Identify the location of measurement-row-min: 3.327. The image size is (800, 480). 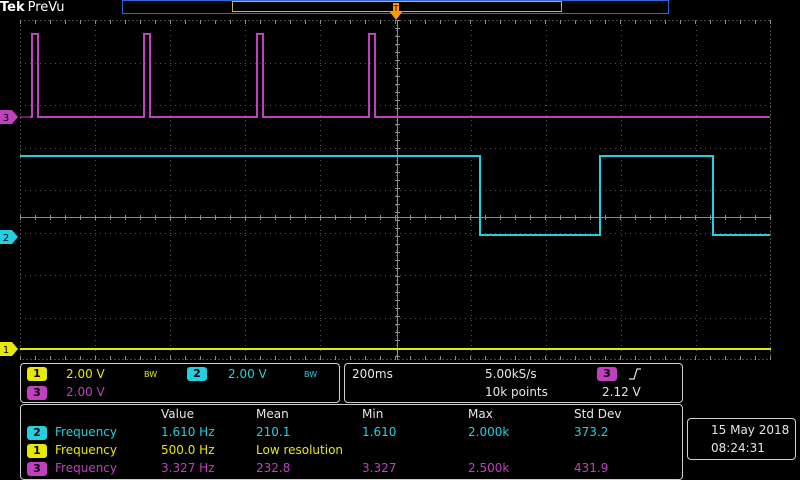
(379, 468).